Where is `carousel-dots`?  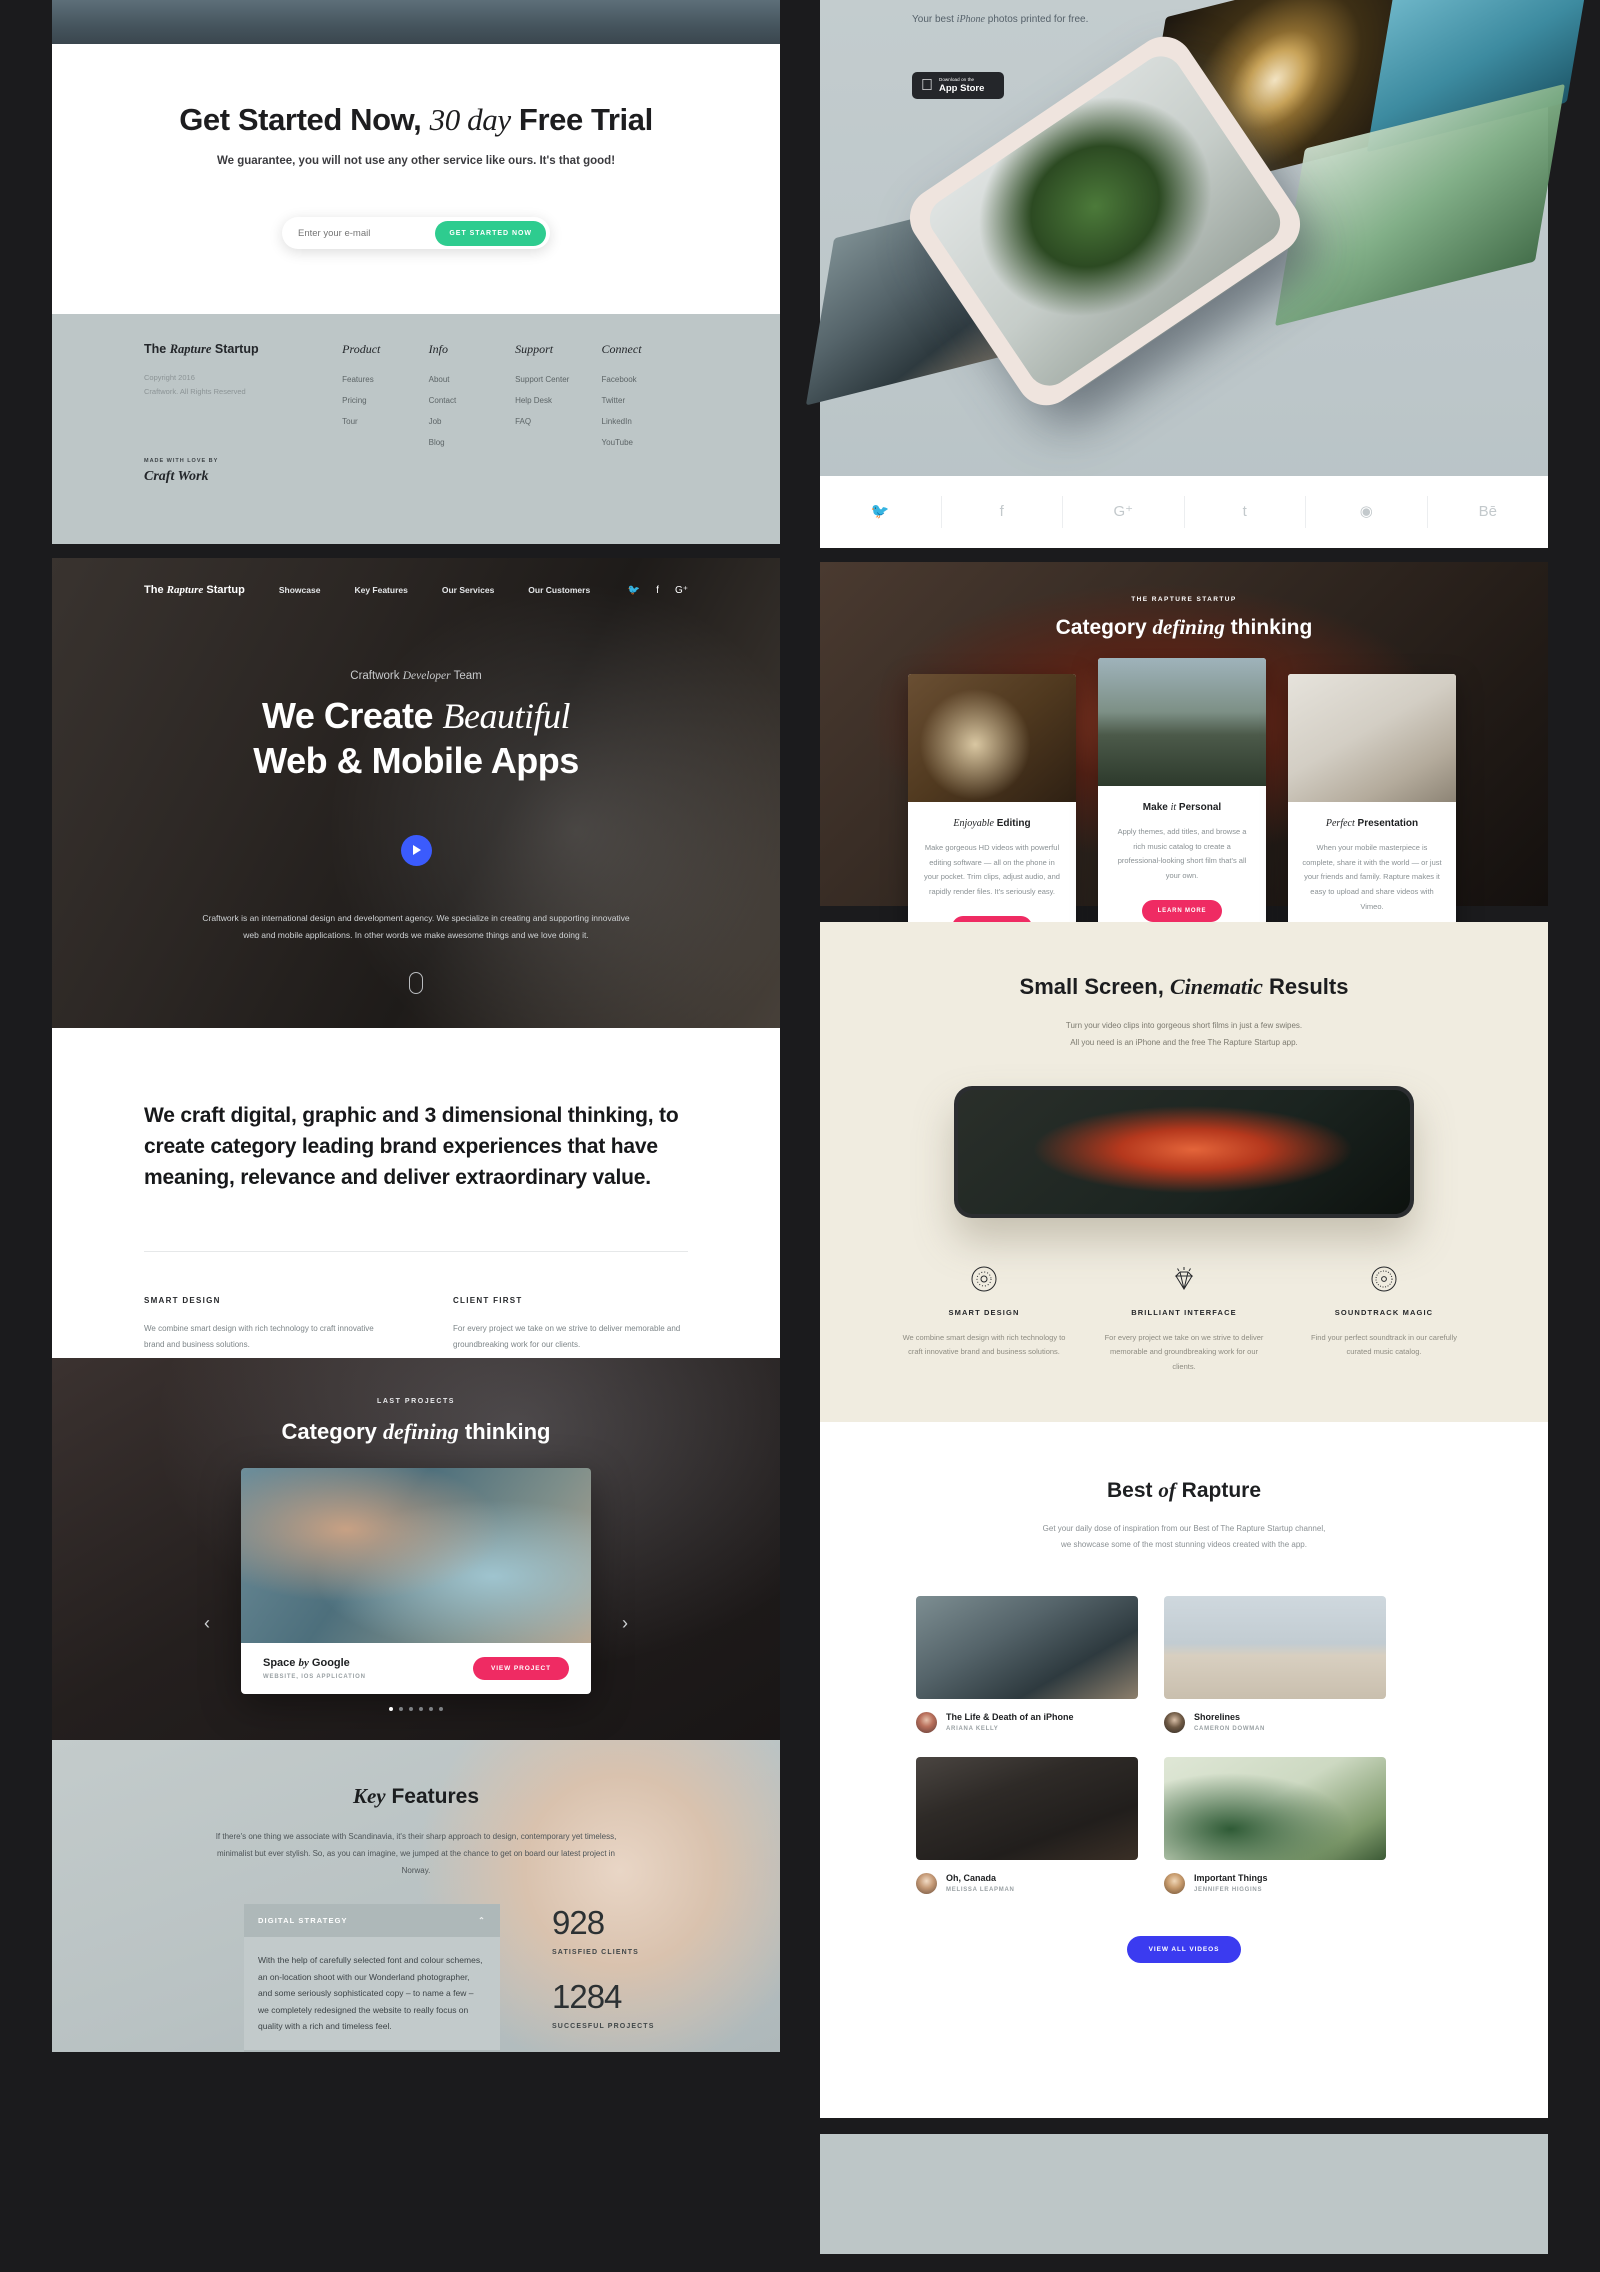
carousel-dots is located at coordinates (416, 1707).